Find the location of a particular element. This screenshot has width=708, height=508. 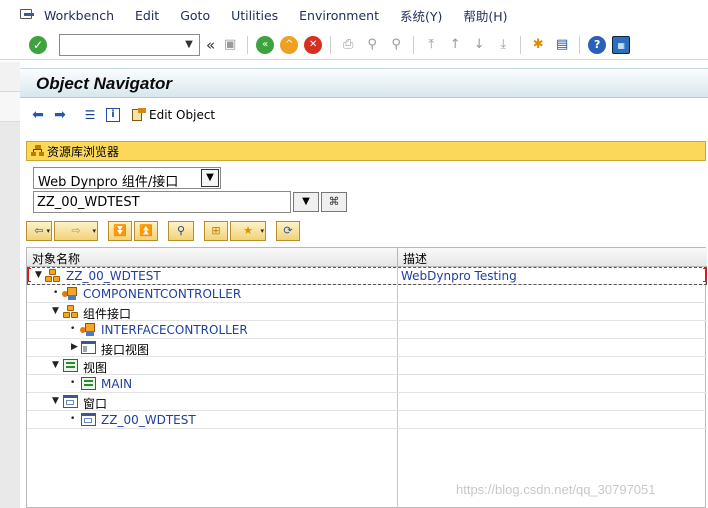

window-folder-icon is located at coordinates (71, 402).